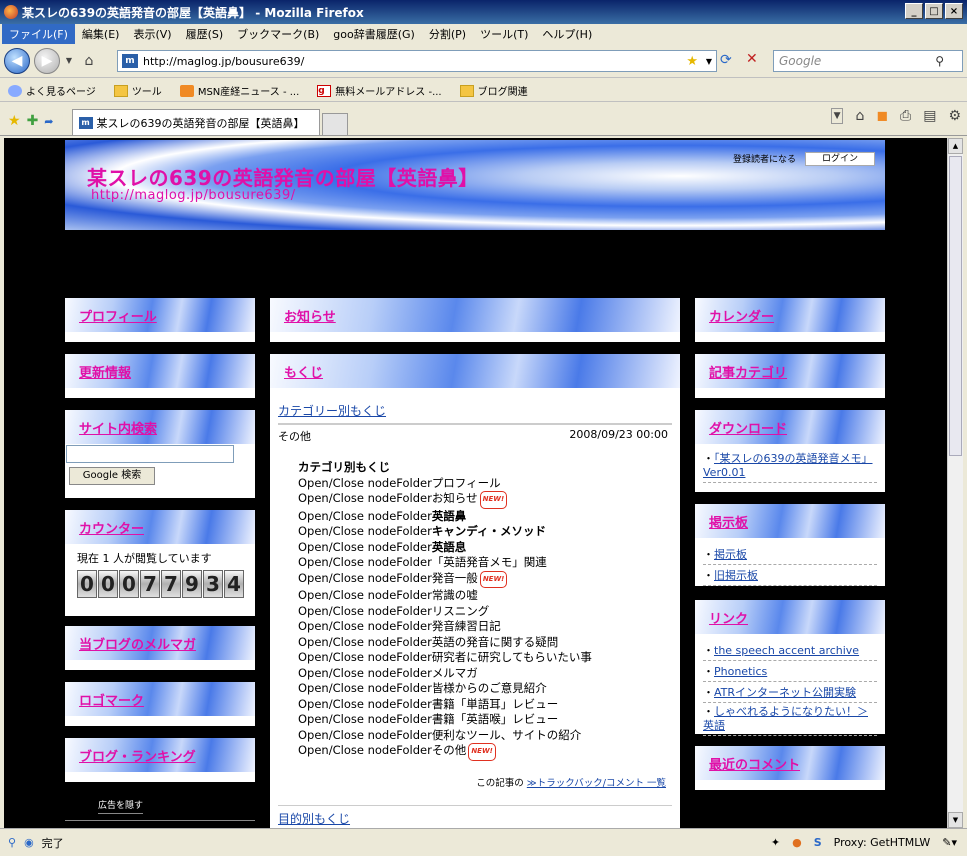  Describe the element at coordinates (417, 61) in the screenshot. I see `url-bar: m http://maglog.jp/bousure639/ ★ ▼` at that location.